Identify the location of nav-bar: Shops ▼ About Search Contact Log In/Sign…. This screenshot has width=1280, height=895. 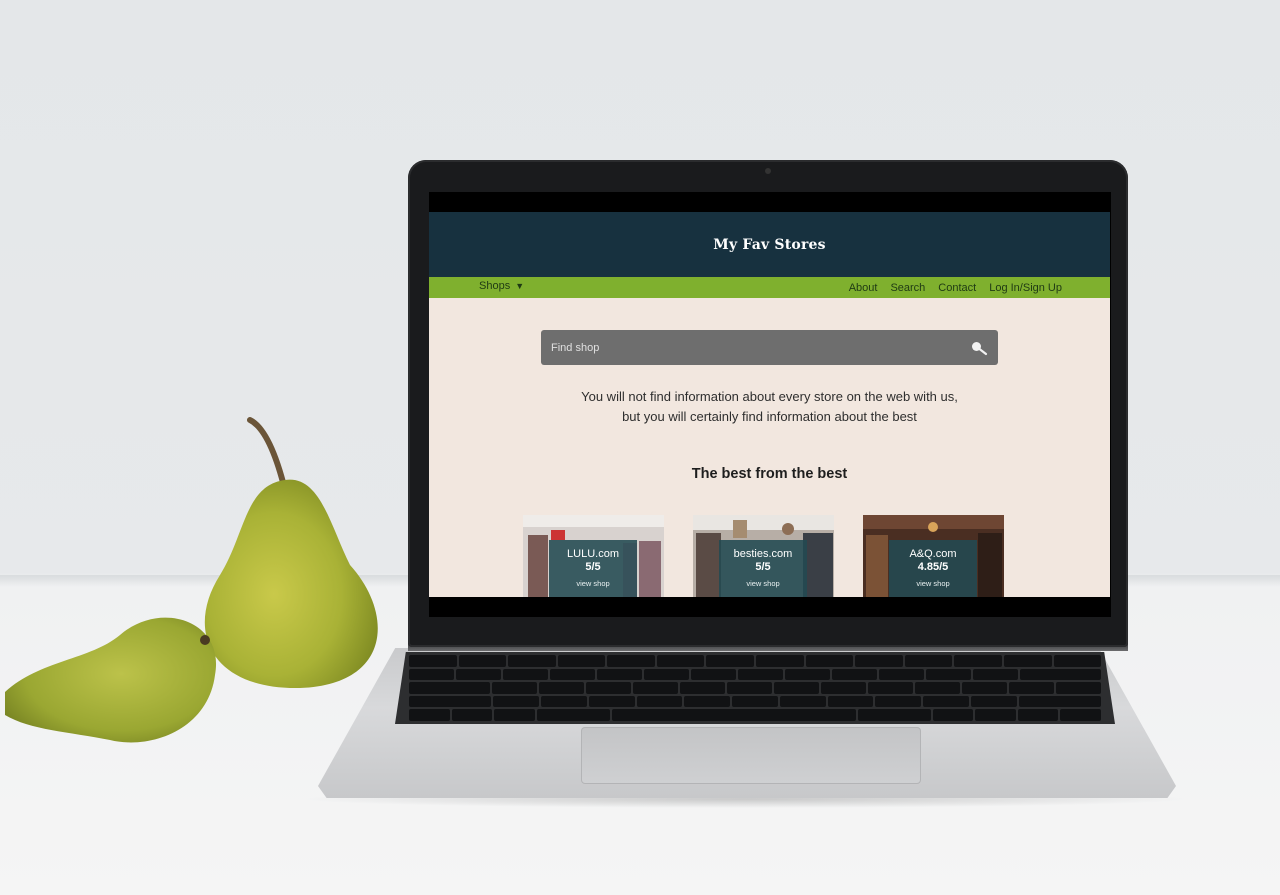
(769, 287).